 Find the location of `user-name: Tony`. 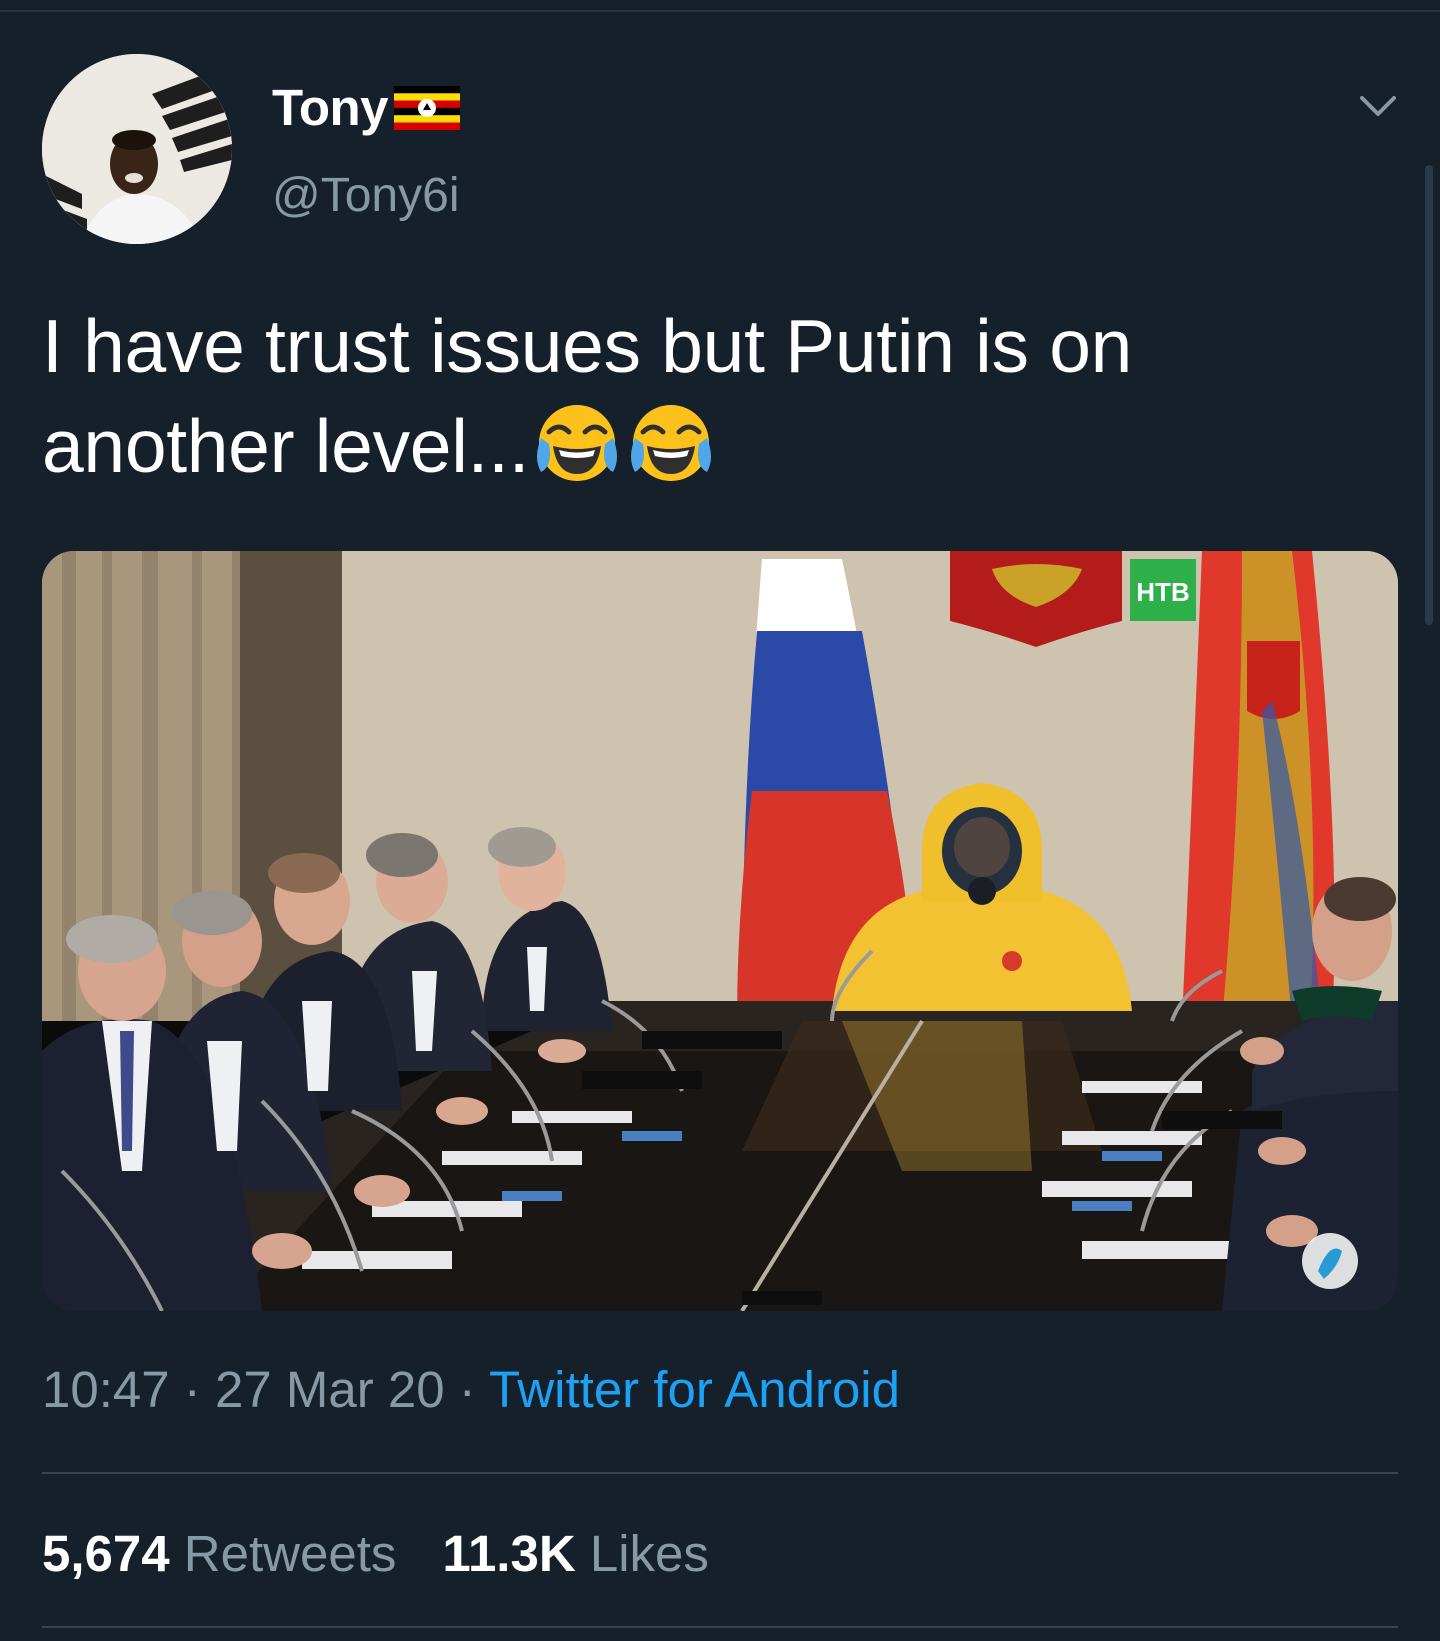

user-name: Tony is located at coordinates (330, 107).